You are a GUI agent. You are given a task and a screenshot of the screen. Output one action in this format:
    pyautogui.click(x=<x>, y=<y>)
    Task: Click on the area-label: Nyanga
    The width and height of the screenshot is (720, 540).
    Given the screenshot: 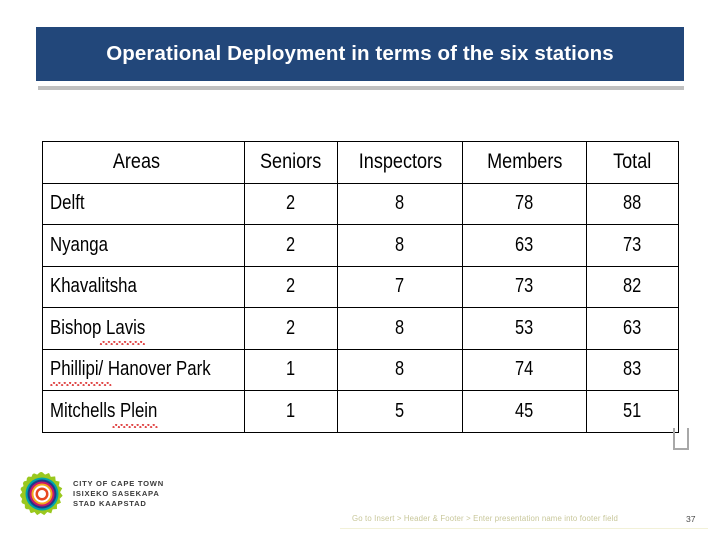 What is the action you would take?
    pyautogui.click(x=79, y=244)
    